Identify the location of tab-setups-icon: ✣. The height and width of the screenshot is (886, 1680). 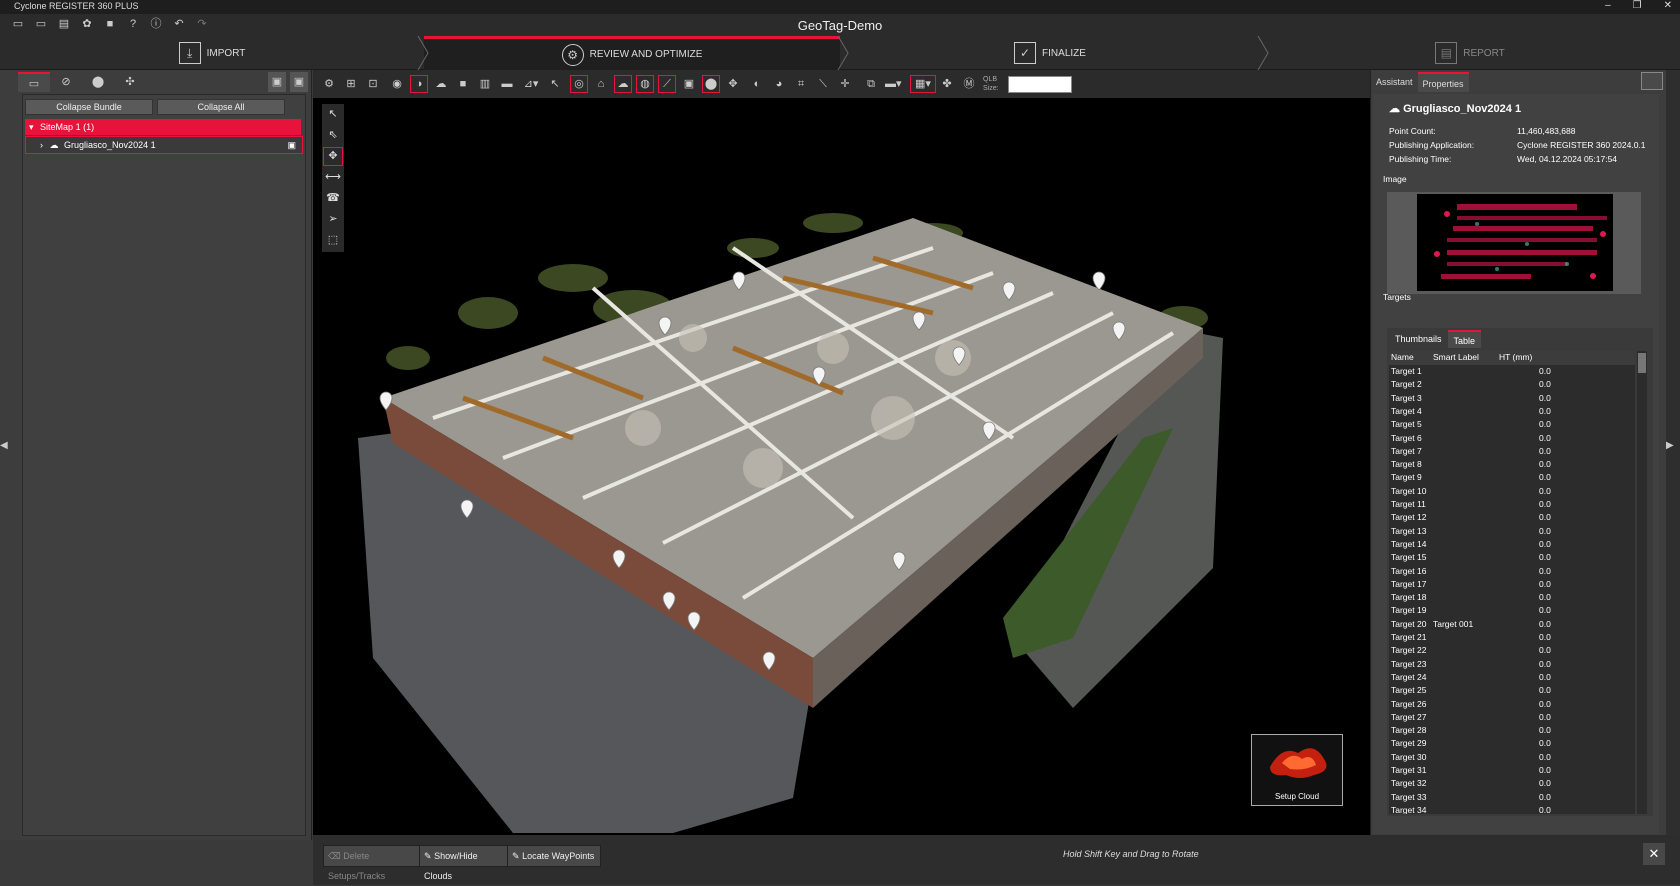
(130, 82).